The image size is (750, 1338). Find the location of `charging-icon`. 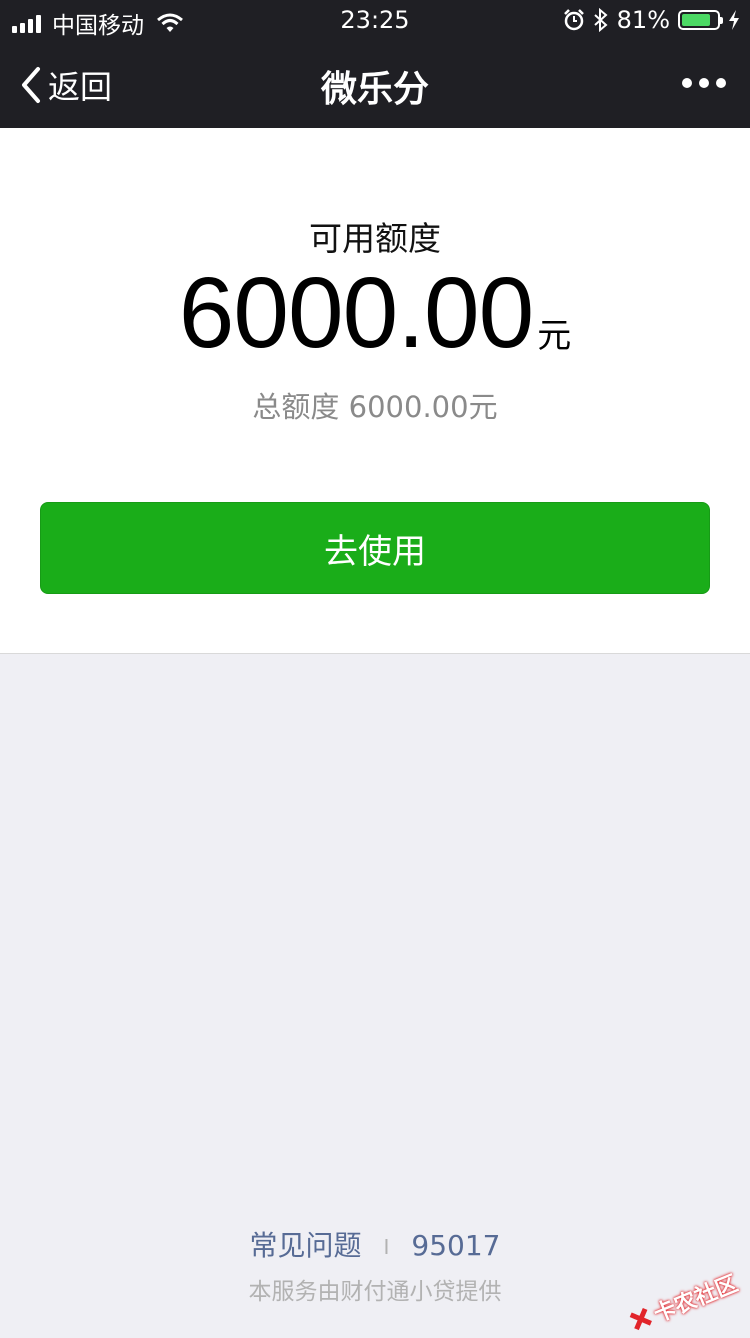

charging-icon is located at coordinates (734, 20).